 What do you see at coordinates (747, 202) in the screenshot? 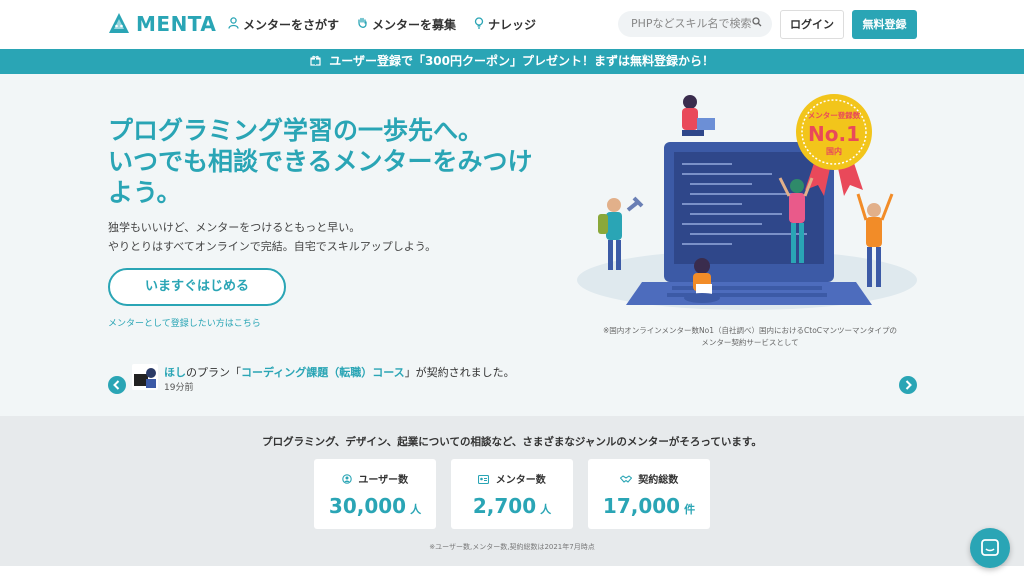
I see `hero-illustration: メンター登録数 No.1 国内` at bounding box center [747, 202].